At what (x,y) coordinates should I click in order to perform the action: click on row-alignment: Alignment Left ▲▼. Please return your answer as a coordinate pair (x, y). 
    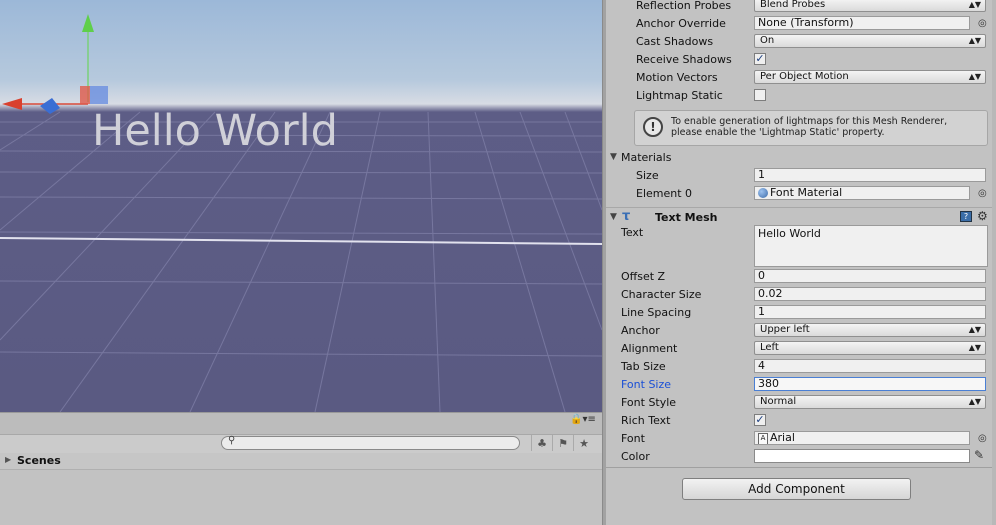
    Looking at the image, I should click on (801, 349).